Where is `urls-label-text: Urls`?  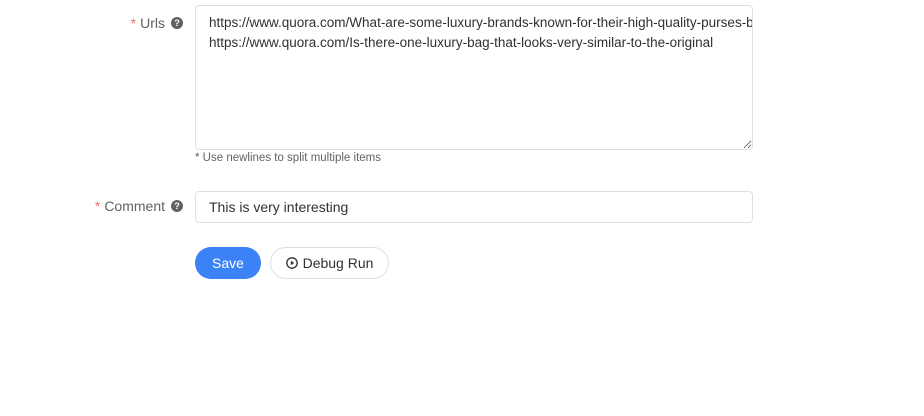 urls-label-text: Urls is located at coordinates (152, 23).